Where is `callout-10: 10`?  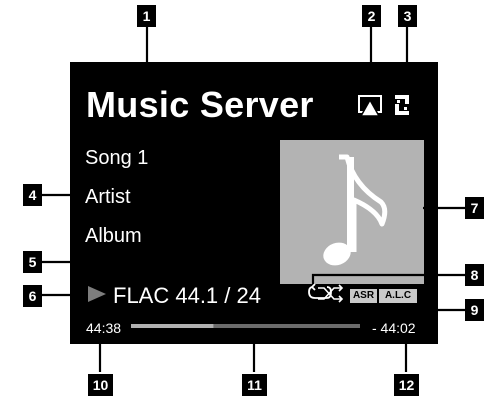
callout-10: 10 is located at coordinates (100, 385).